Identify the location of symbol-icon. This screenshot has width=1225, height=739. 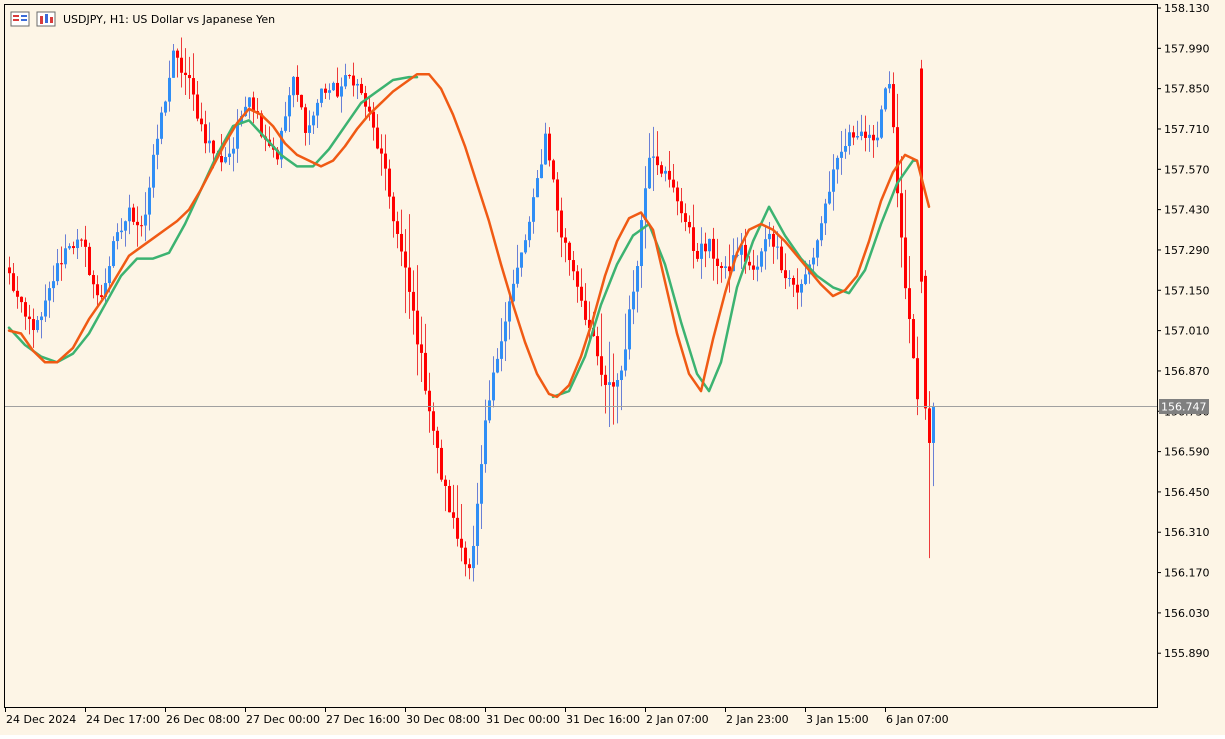
(46, 19).